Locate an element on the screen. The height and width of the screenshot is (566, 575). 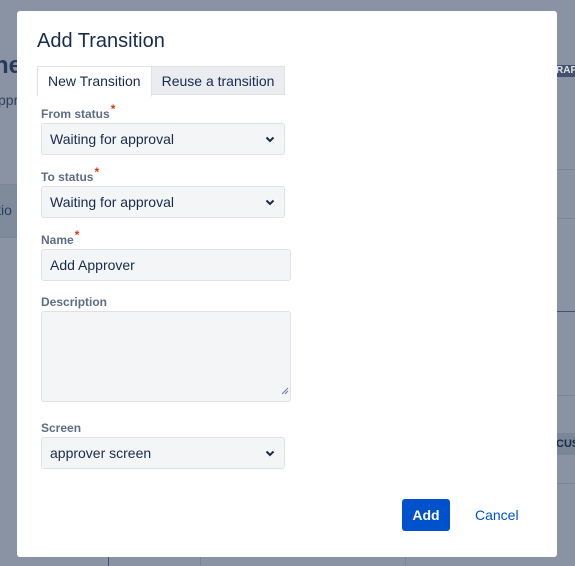
to-status-label: To status* is located at coordinates (70, 174).